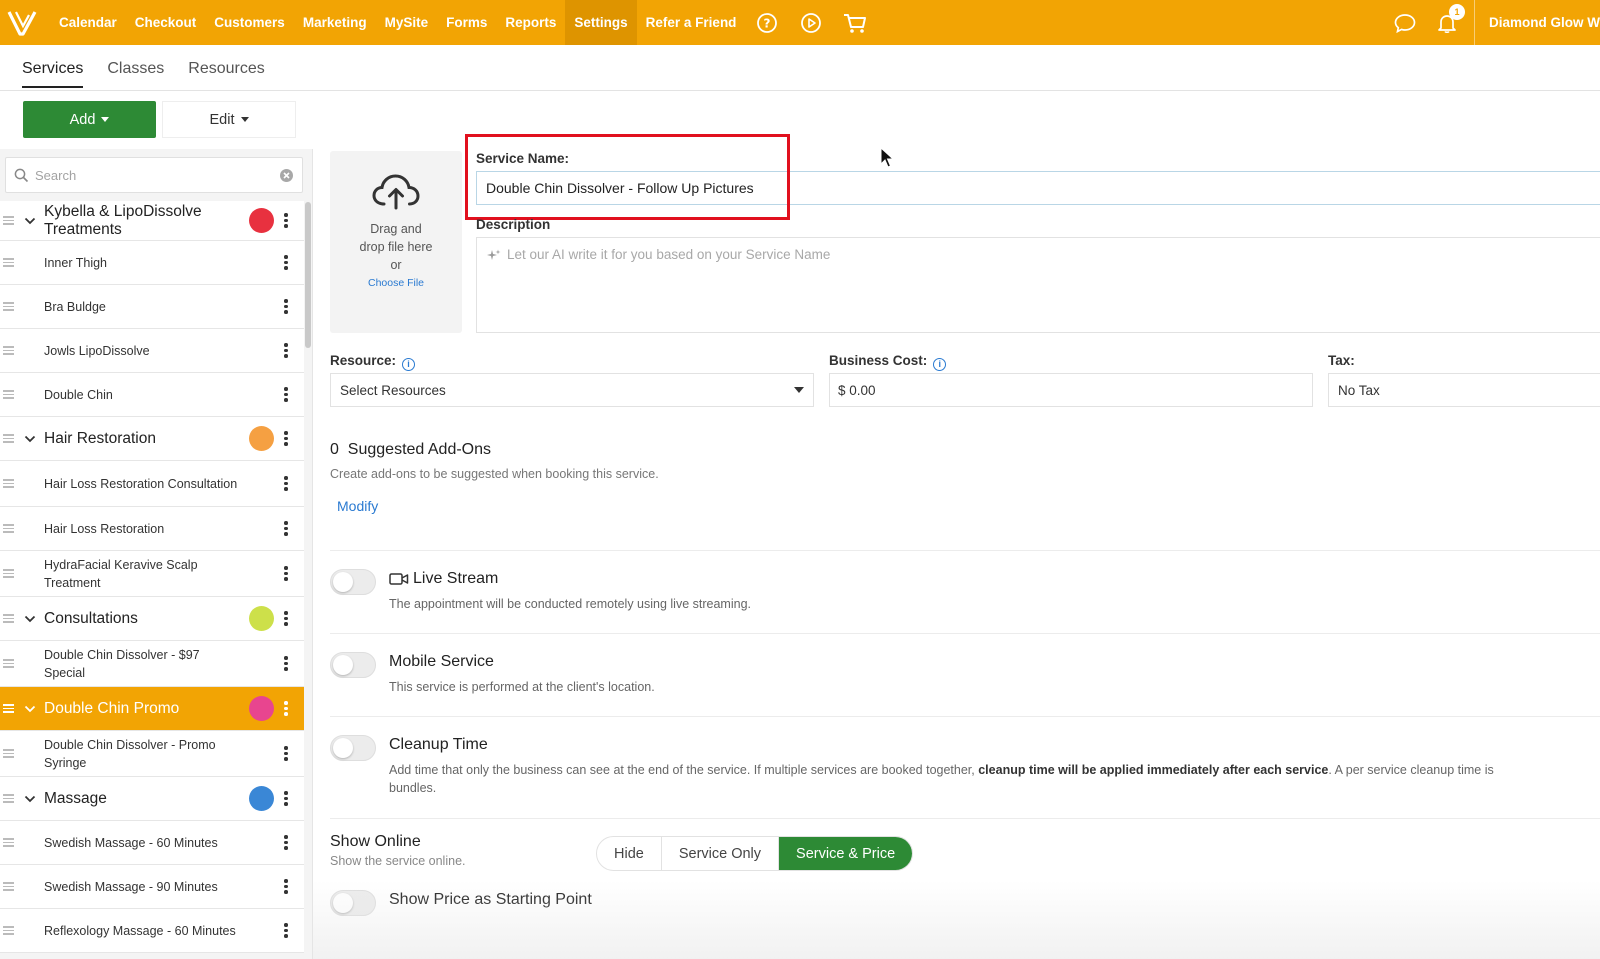 This screenshot has width=1600, height=959. Describe the element at coordinates (152, 887) in the screenshot. I see `service-row: Swedish Massage - 90 Minutes` at that location.